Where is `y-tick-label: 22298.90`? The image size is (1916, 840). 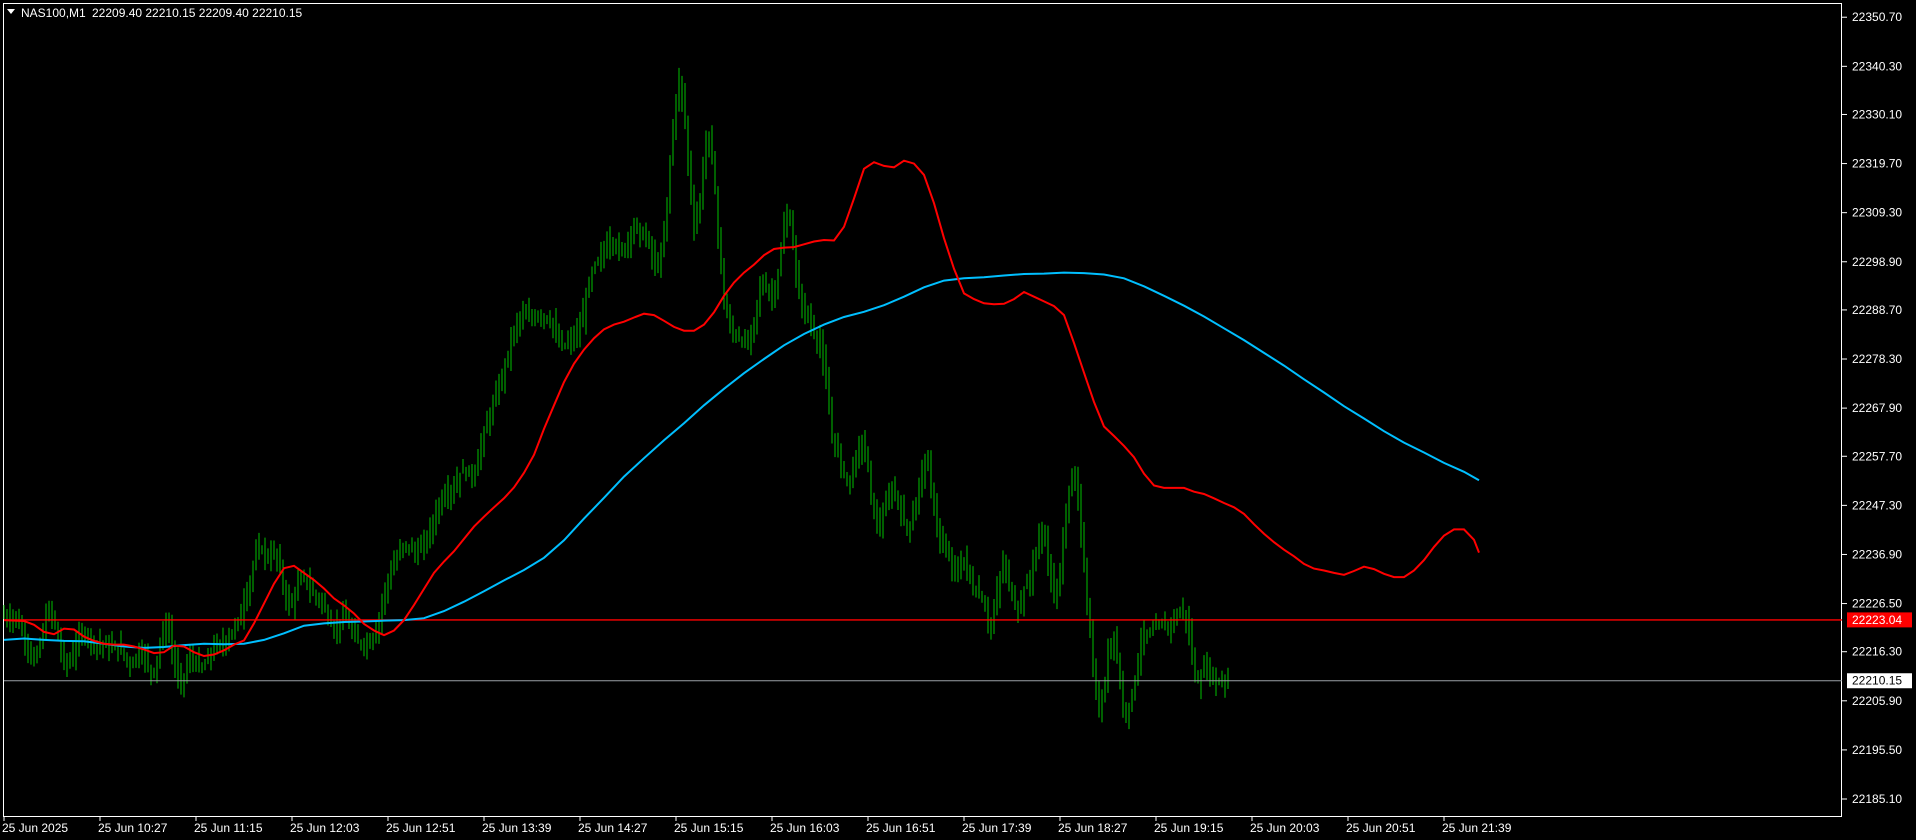
y-tick-label: 22298.90 is located at coordinates (1877, 262).